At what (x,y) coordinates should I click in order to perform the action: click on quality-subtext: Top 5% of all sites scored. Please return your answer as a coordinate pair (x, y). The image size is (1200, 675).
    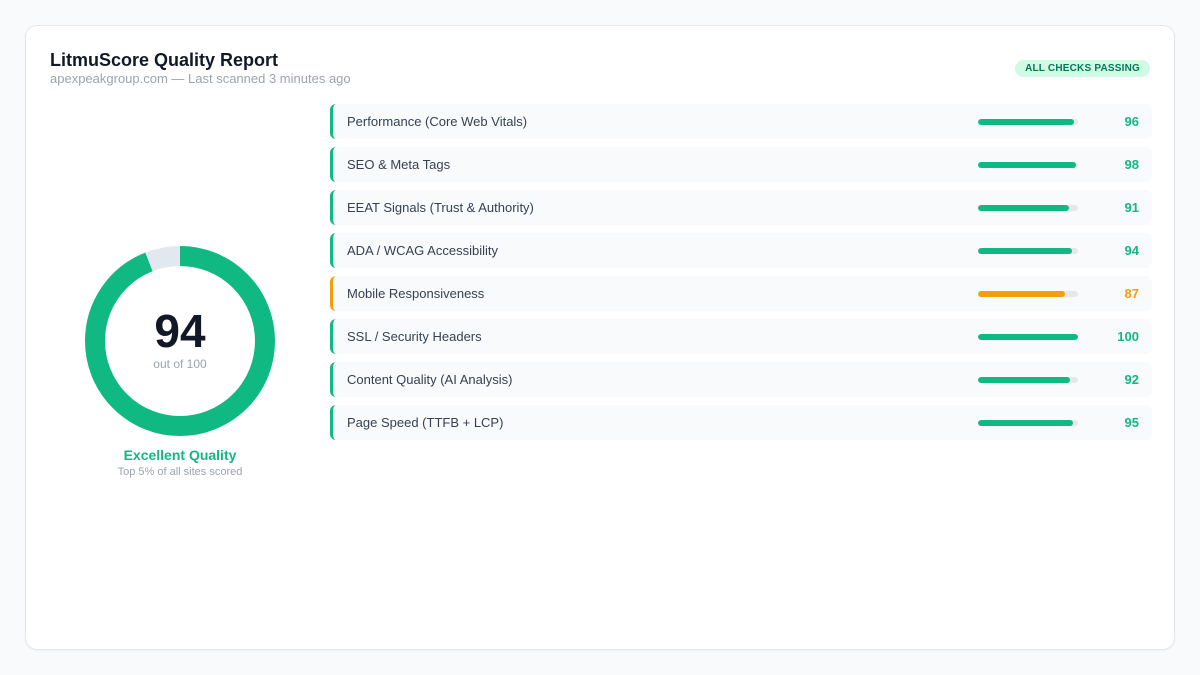
    Looking at the image, I should click on (180, 472).